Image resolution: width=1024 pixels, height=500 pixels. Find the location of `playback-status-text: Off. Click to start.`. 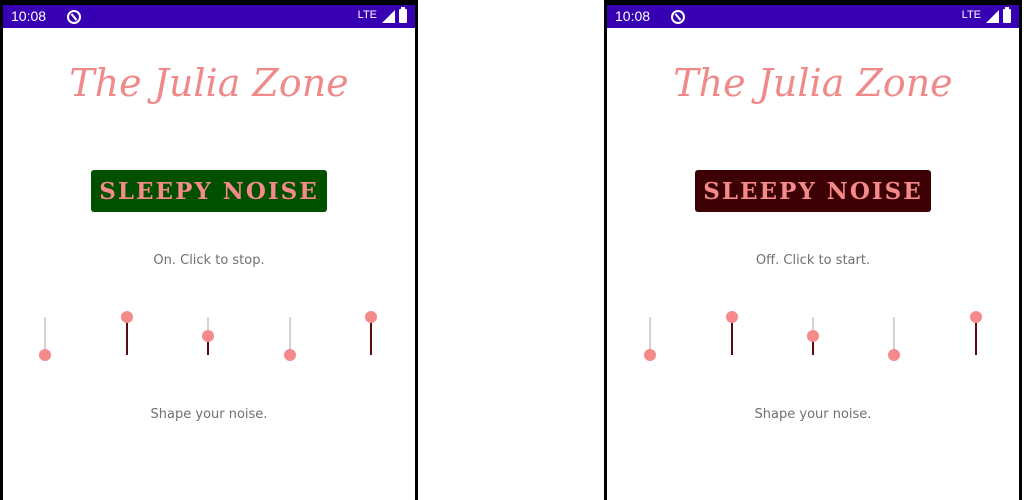

playback-status-text: Off. Click to start. is located at coordinates (813, 260).